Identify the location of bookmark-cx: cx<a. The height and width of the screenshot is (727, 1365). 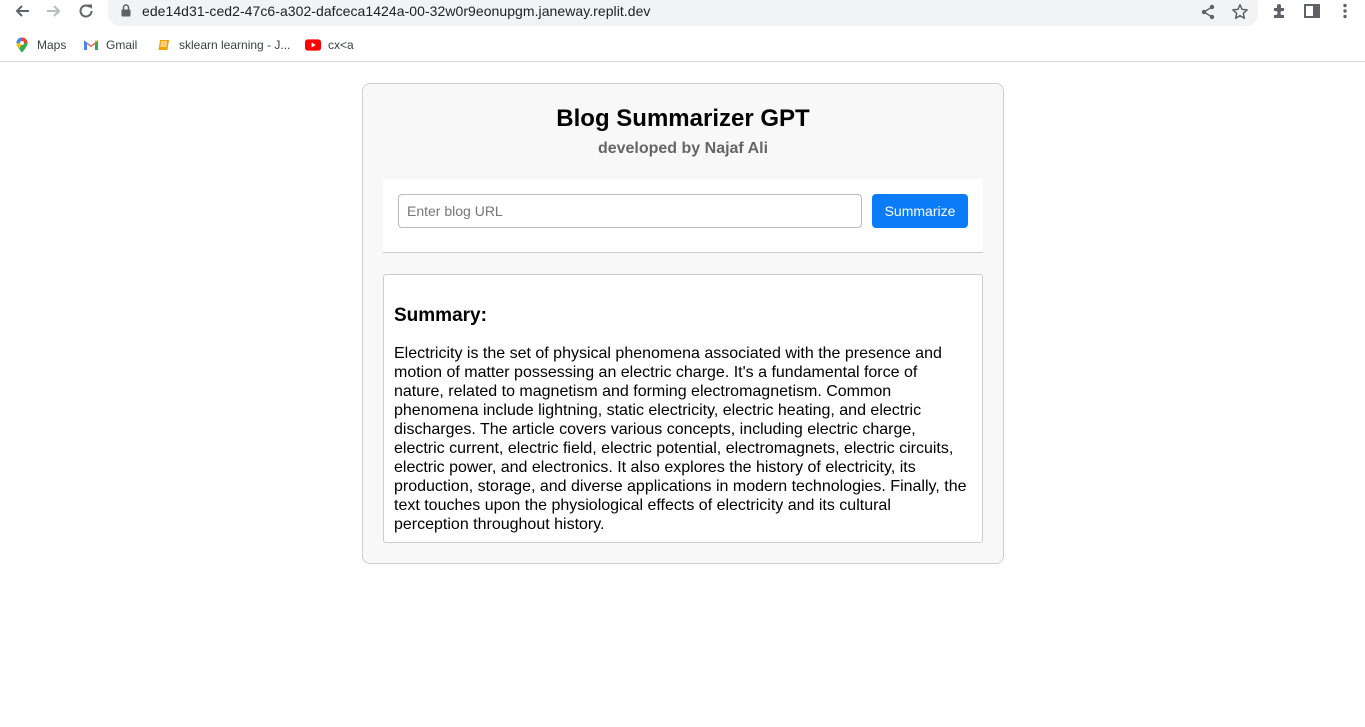
(329, 45).